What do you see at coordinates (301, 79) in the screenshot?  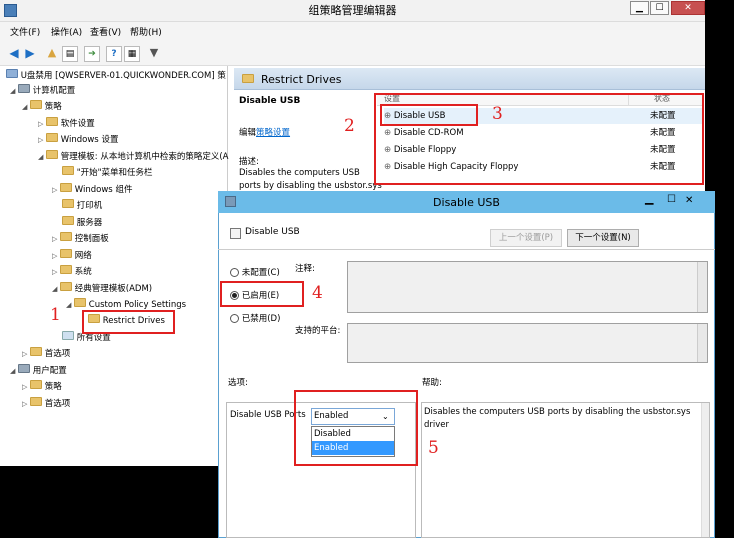 I see `details-header-title: Restrict Drives` at bounding box center [301, 79].